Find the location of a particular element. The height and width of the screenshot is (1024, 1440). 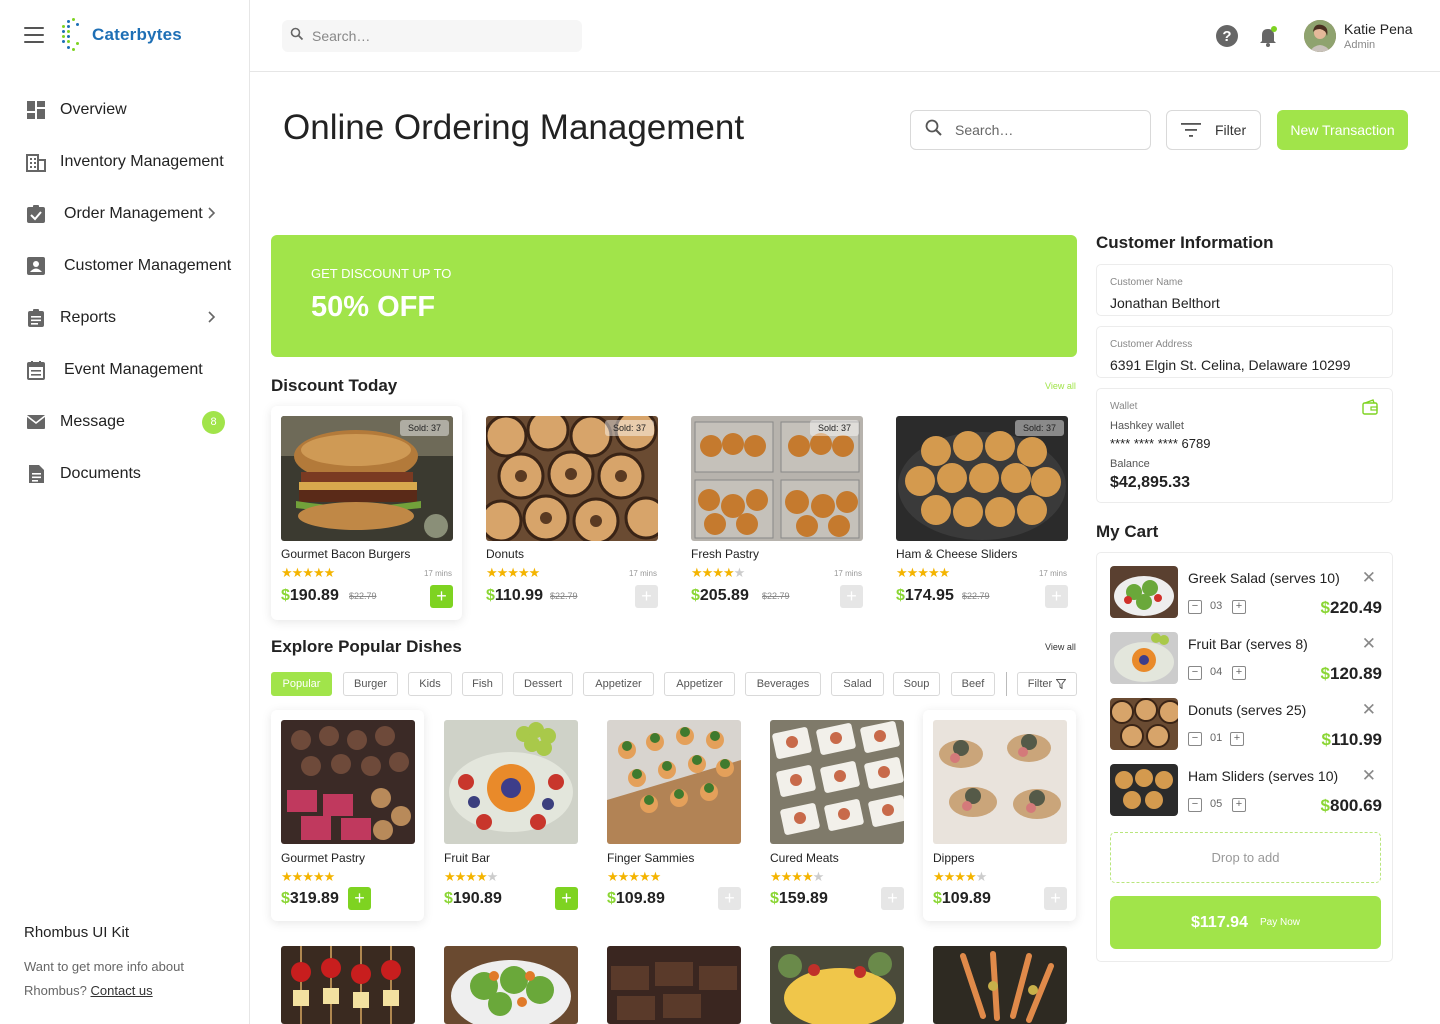

sidebar-item-events: Event Management is located at coordinates (124, 370).